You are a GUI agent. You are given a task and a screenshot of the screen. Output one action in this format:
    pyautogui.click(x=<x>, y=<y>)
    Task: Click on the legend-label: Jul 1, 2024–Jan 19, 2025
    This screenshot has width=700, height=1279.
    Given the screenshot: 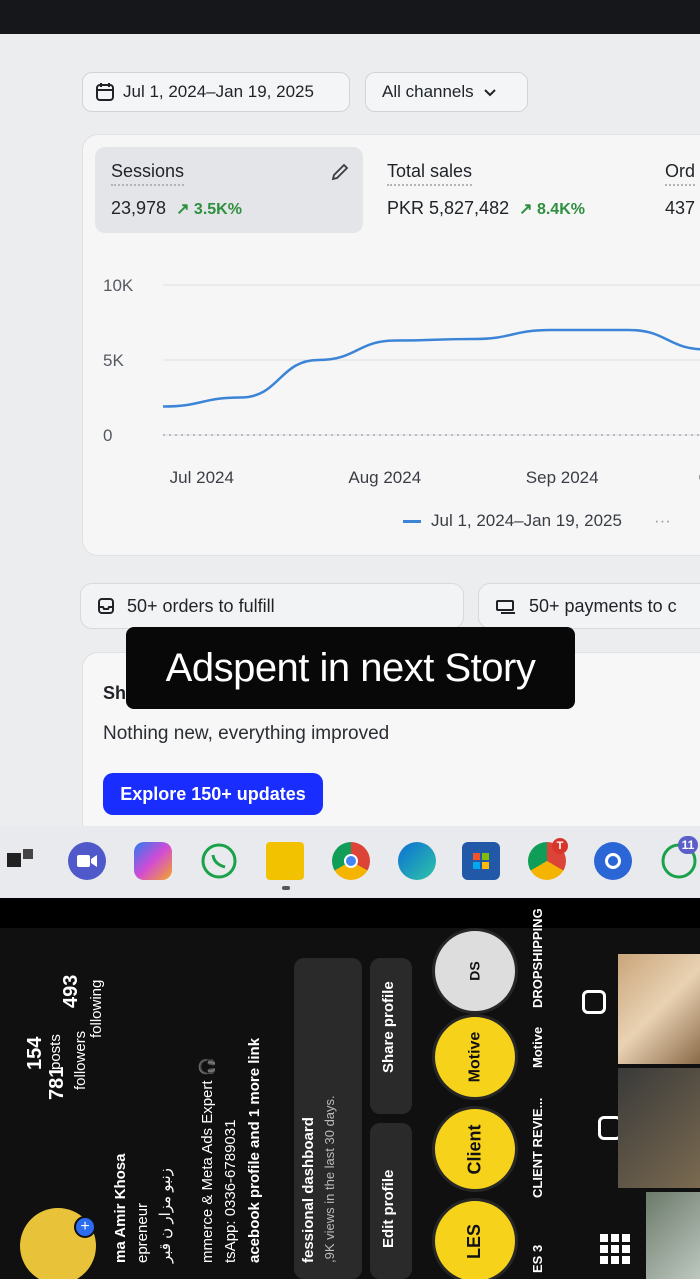 What is the action you would take?
    pyautogui.click(x=526, y=520)
    